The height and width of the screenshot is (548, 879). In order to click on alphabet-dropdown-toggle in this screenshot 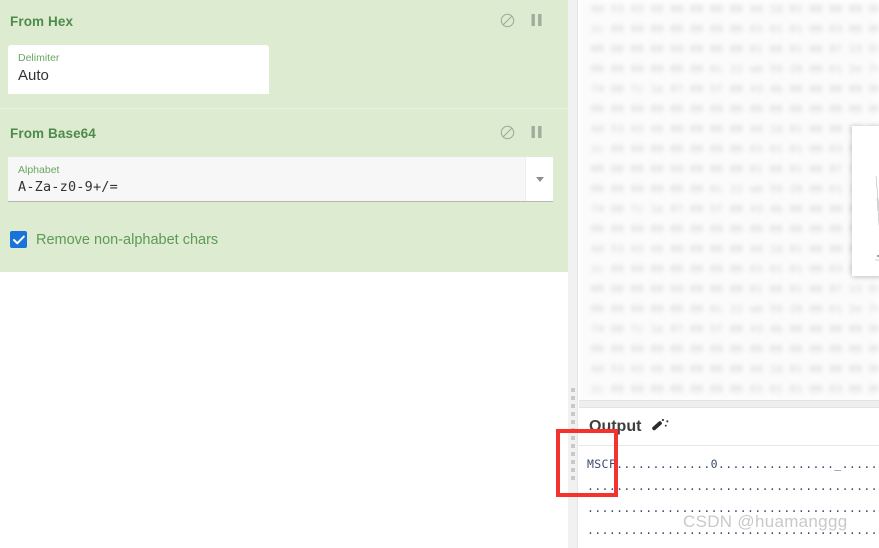, I will do `click(539, 179)`.